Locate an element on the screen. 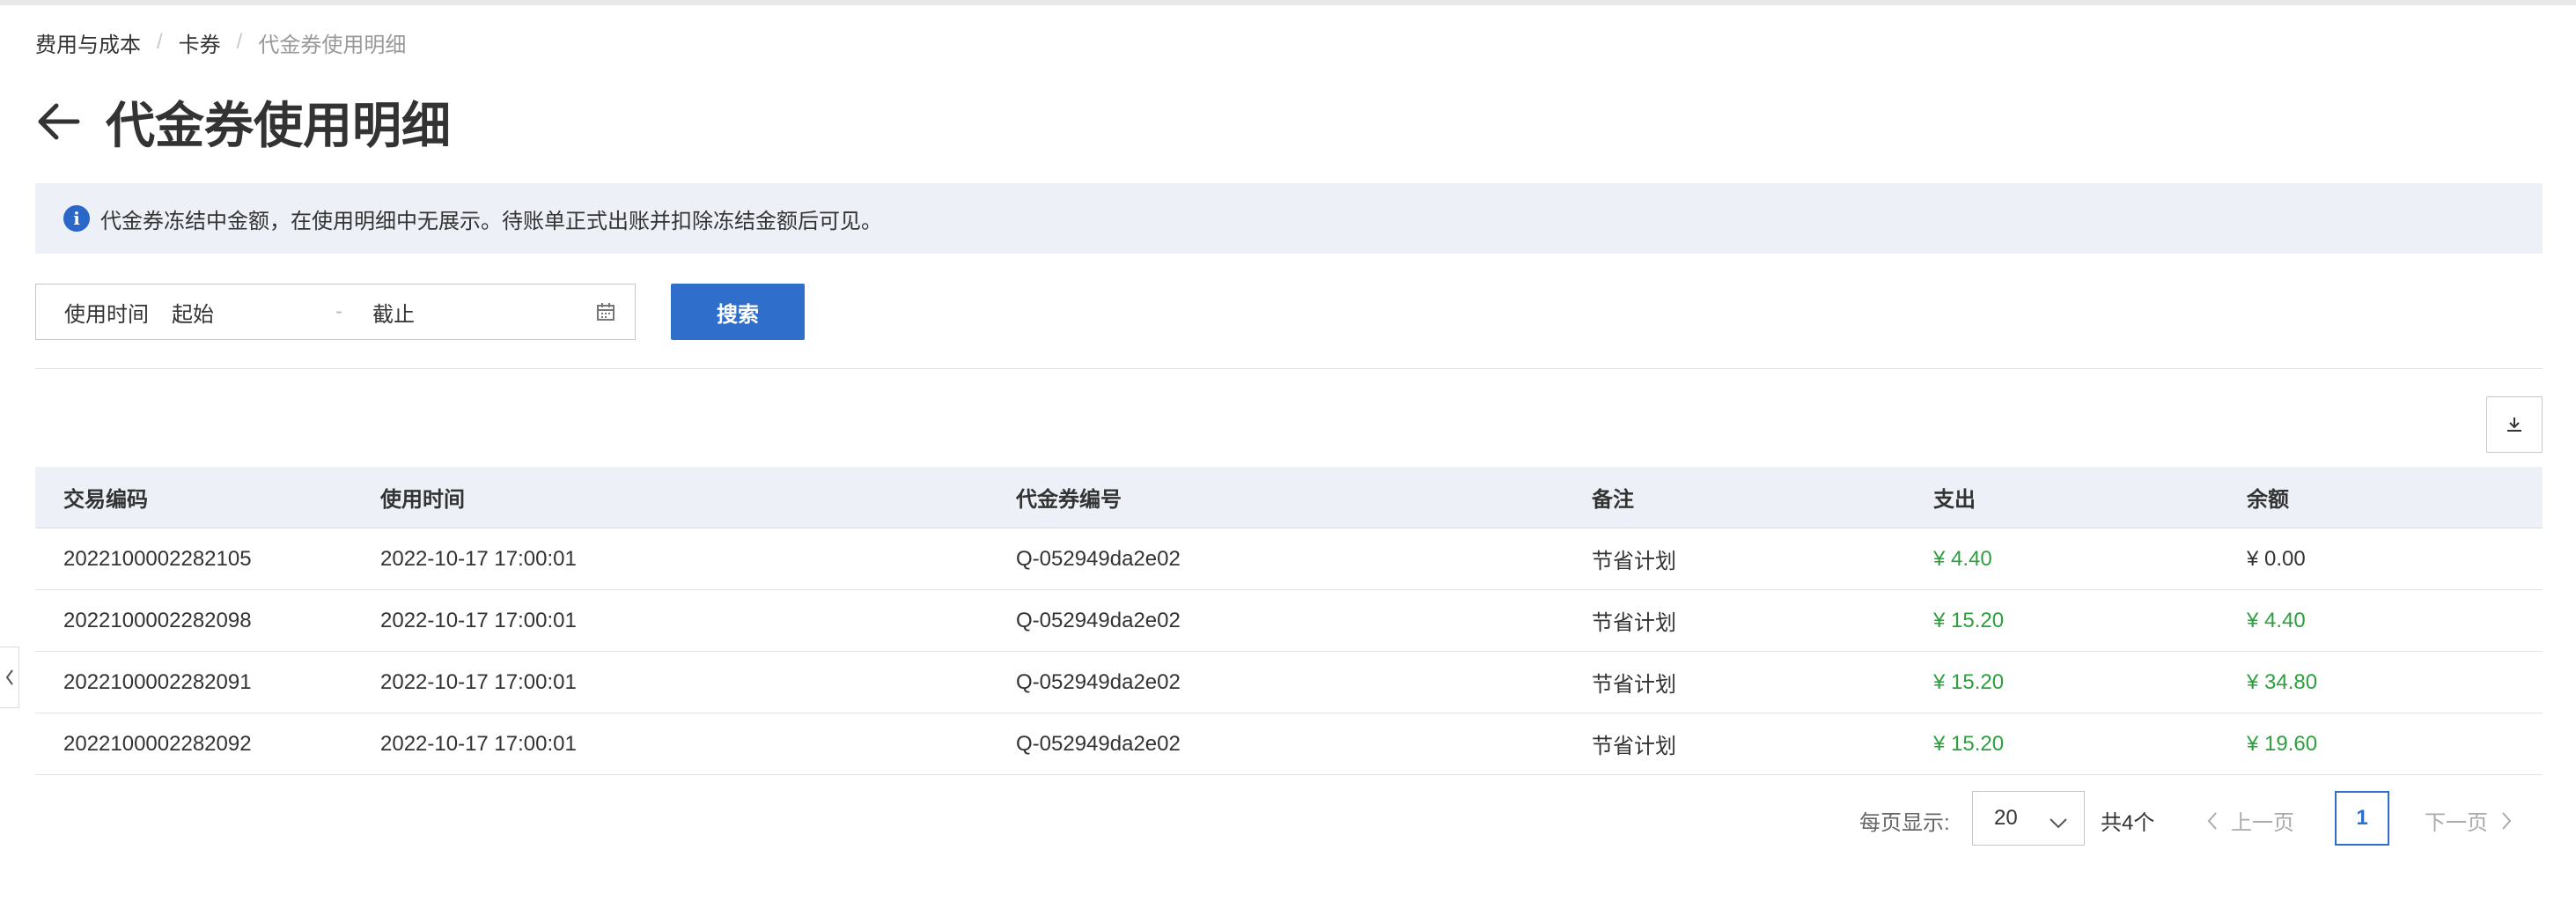 The image size is (2576, 909). prev-page-label: 上一页 is located at coordinates (2263, 823).